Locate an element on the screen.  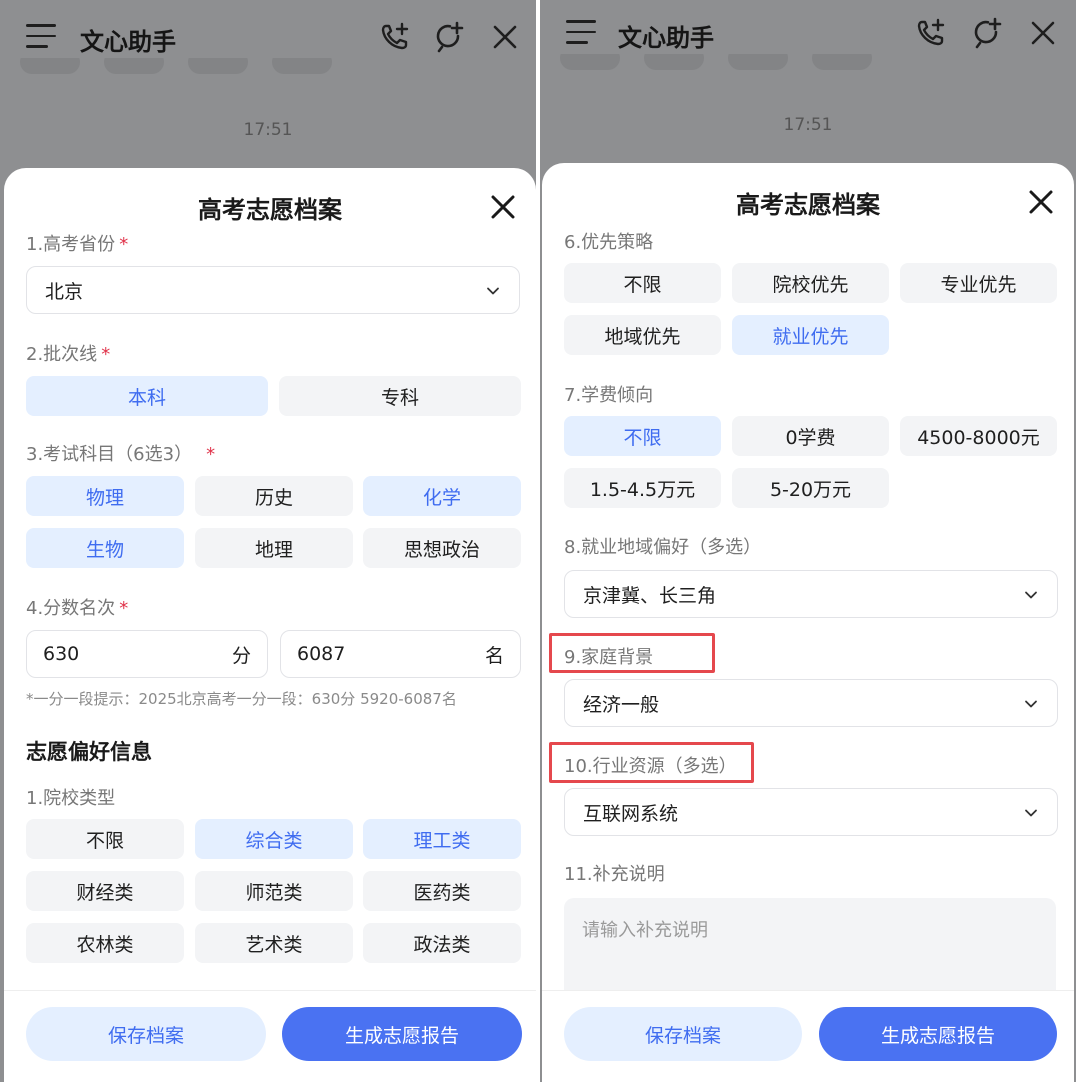
family-value: 经济一般 is located at coordinates (621, 704).